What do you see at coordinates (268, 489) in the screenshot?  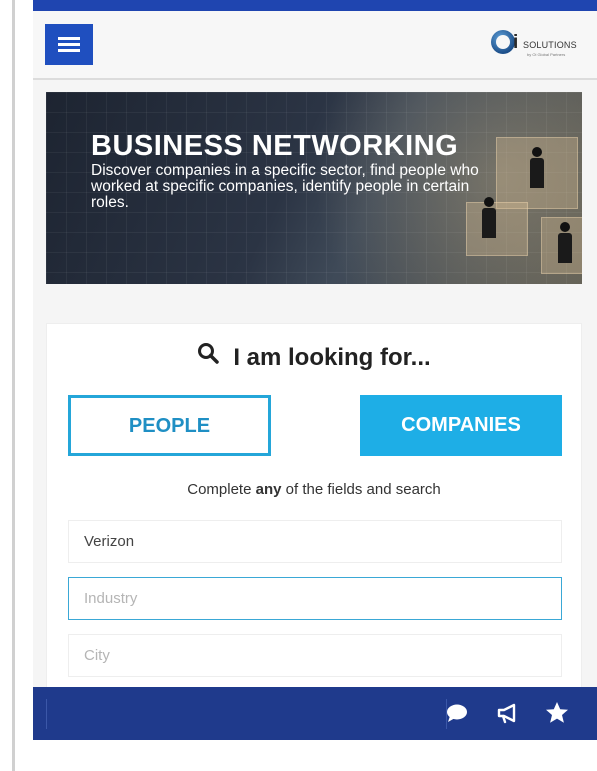 I see `hint-bold: any` at bounding box center [268, 489].